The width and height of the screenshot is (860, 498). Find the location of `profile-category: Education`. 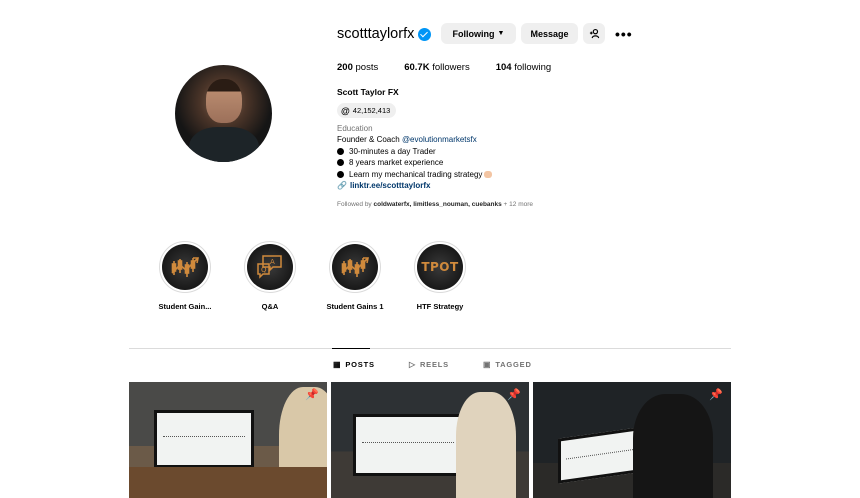

profile-category: Education is located at coordinates (355, 128).